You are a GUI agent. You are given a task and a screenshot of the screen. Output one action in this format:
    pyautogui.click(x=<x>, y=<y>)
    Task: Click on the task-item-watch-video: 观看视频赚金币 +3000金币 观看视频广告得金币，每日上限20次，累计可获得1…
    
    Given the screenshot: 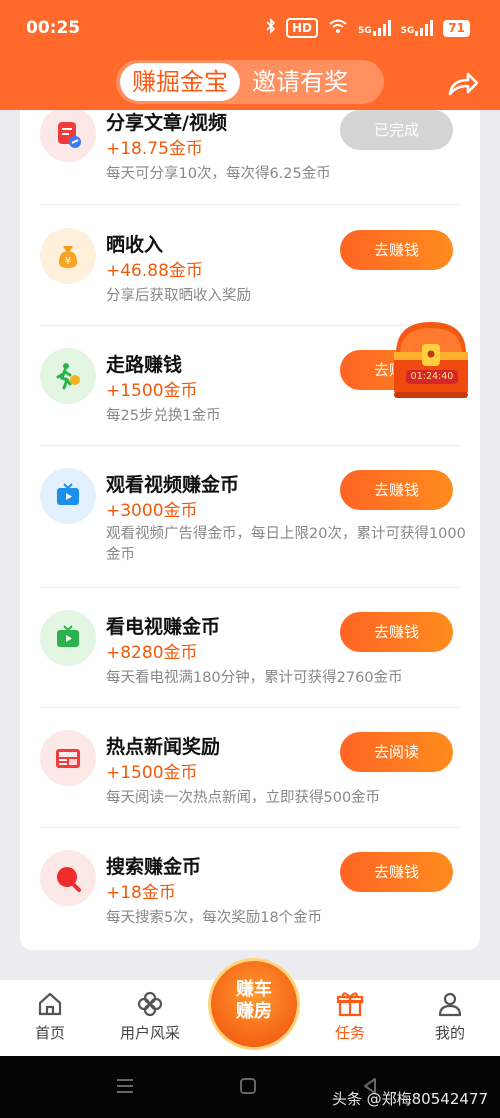 What is the action you would take?
    pyautogui.click(x=250, y=527)
    